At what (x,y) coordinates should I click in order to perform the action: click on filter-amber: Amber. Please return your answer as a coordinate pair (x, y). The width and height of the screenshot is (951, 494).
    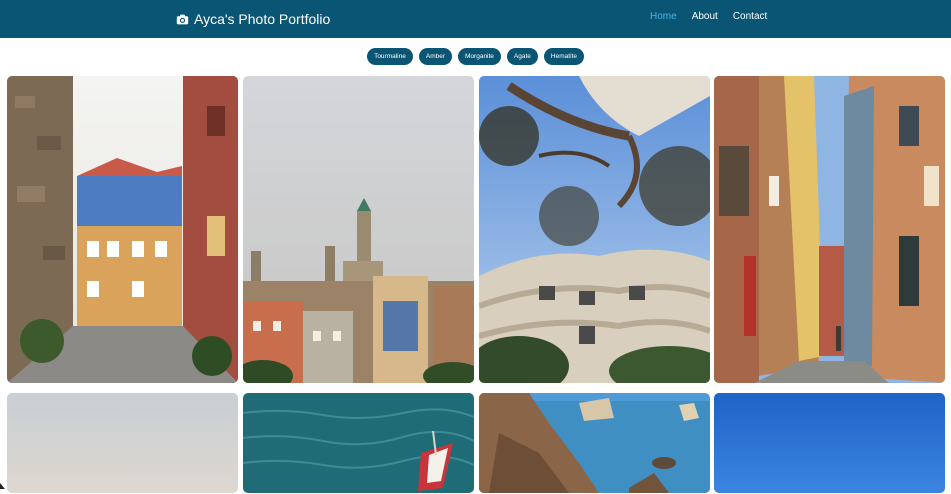
    Looking at the image, I should click on (435, 56).